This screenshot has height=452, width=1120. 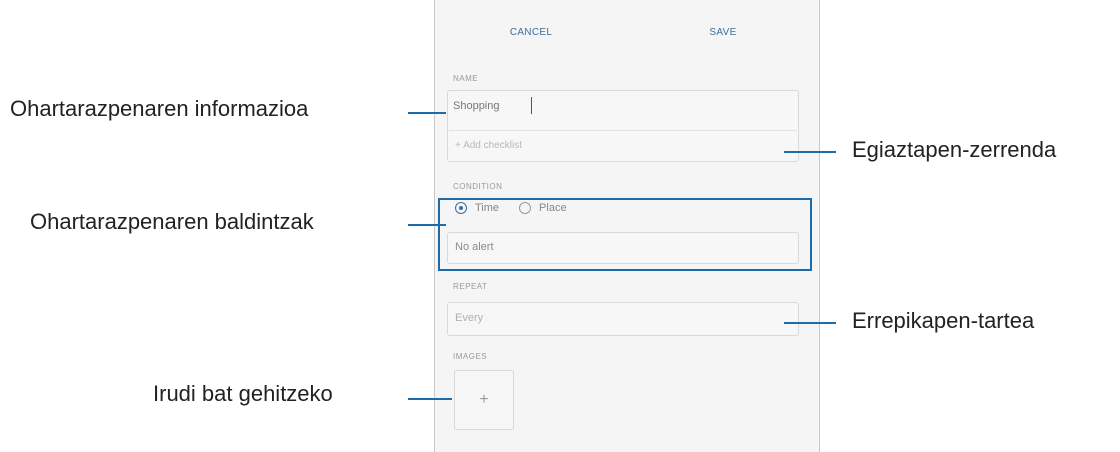 I want to click on top-action-bar: CANCEL SAVE, so click(x=627, y=32).